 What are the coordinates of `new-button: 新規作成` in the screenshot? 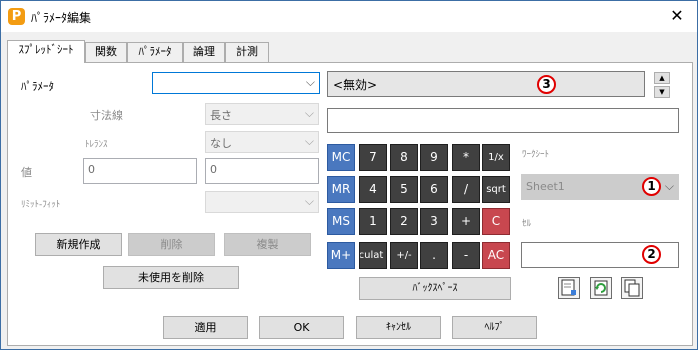 It's located at (78, 244).